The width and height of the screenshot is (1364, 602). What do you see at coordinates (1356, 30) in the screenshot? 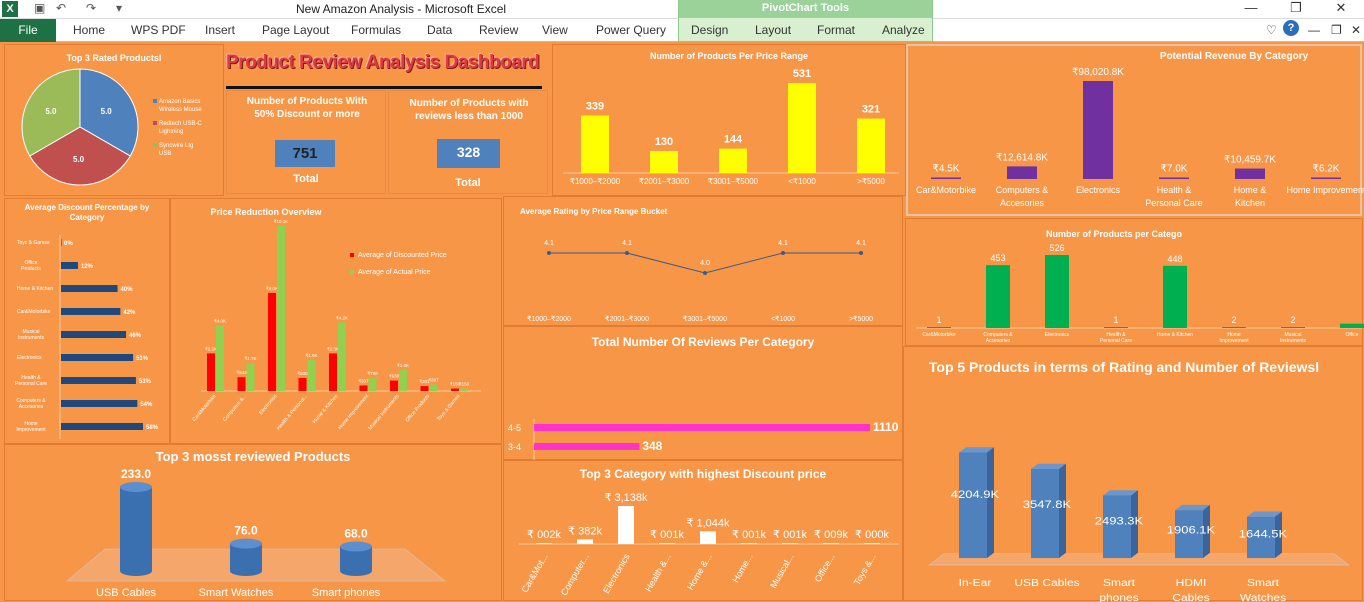
I see `ribbon-close-icon: ✕` at bounding box center [1356, 30].